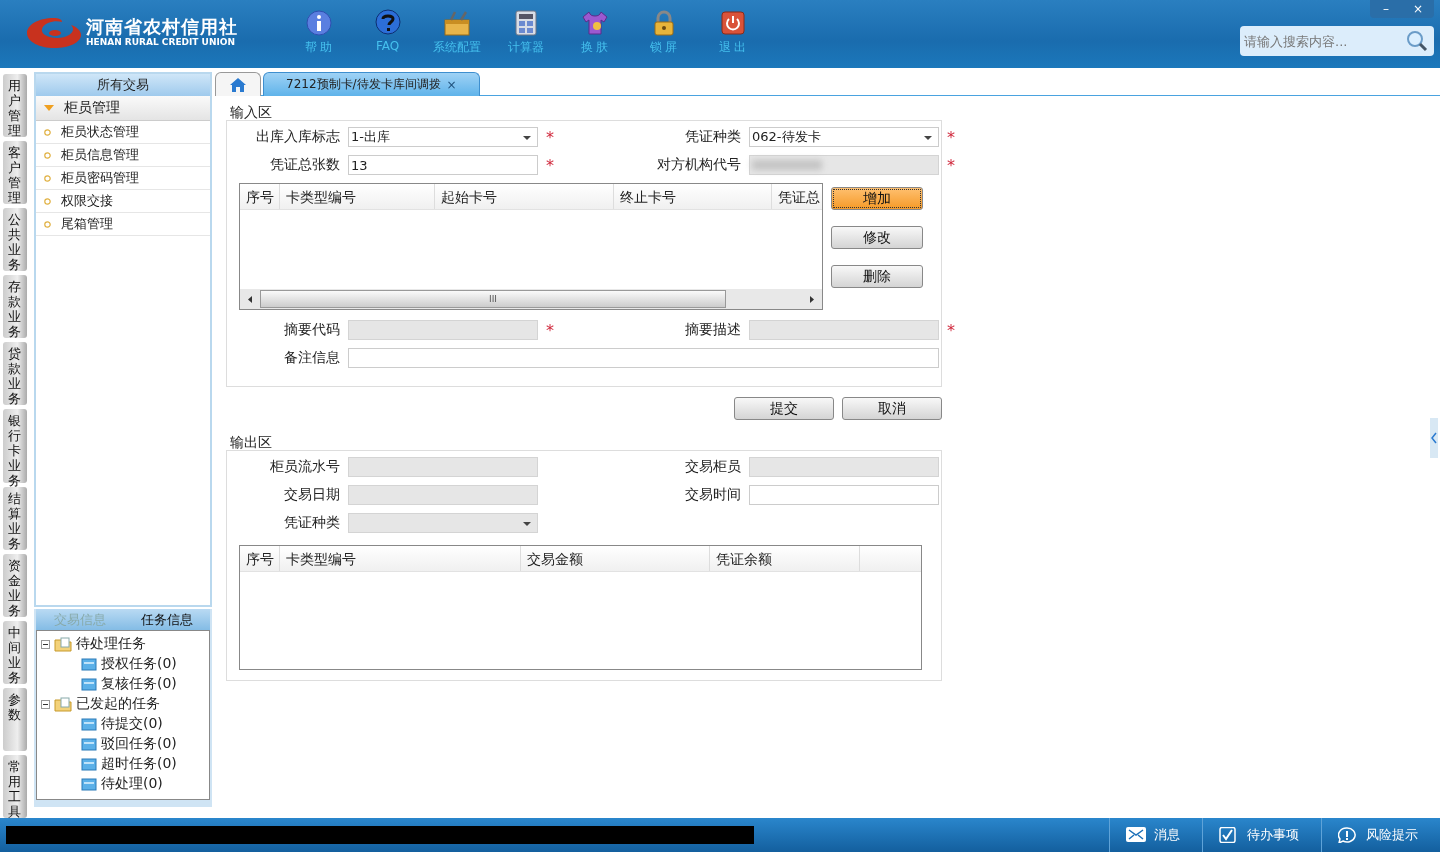 This screenshot has height=852, width=1440. Describe the element at coordinates (451, 84) in the screenshot. I see `close-icon: ×` at that location.